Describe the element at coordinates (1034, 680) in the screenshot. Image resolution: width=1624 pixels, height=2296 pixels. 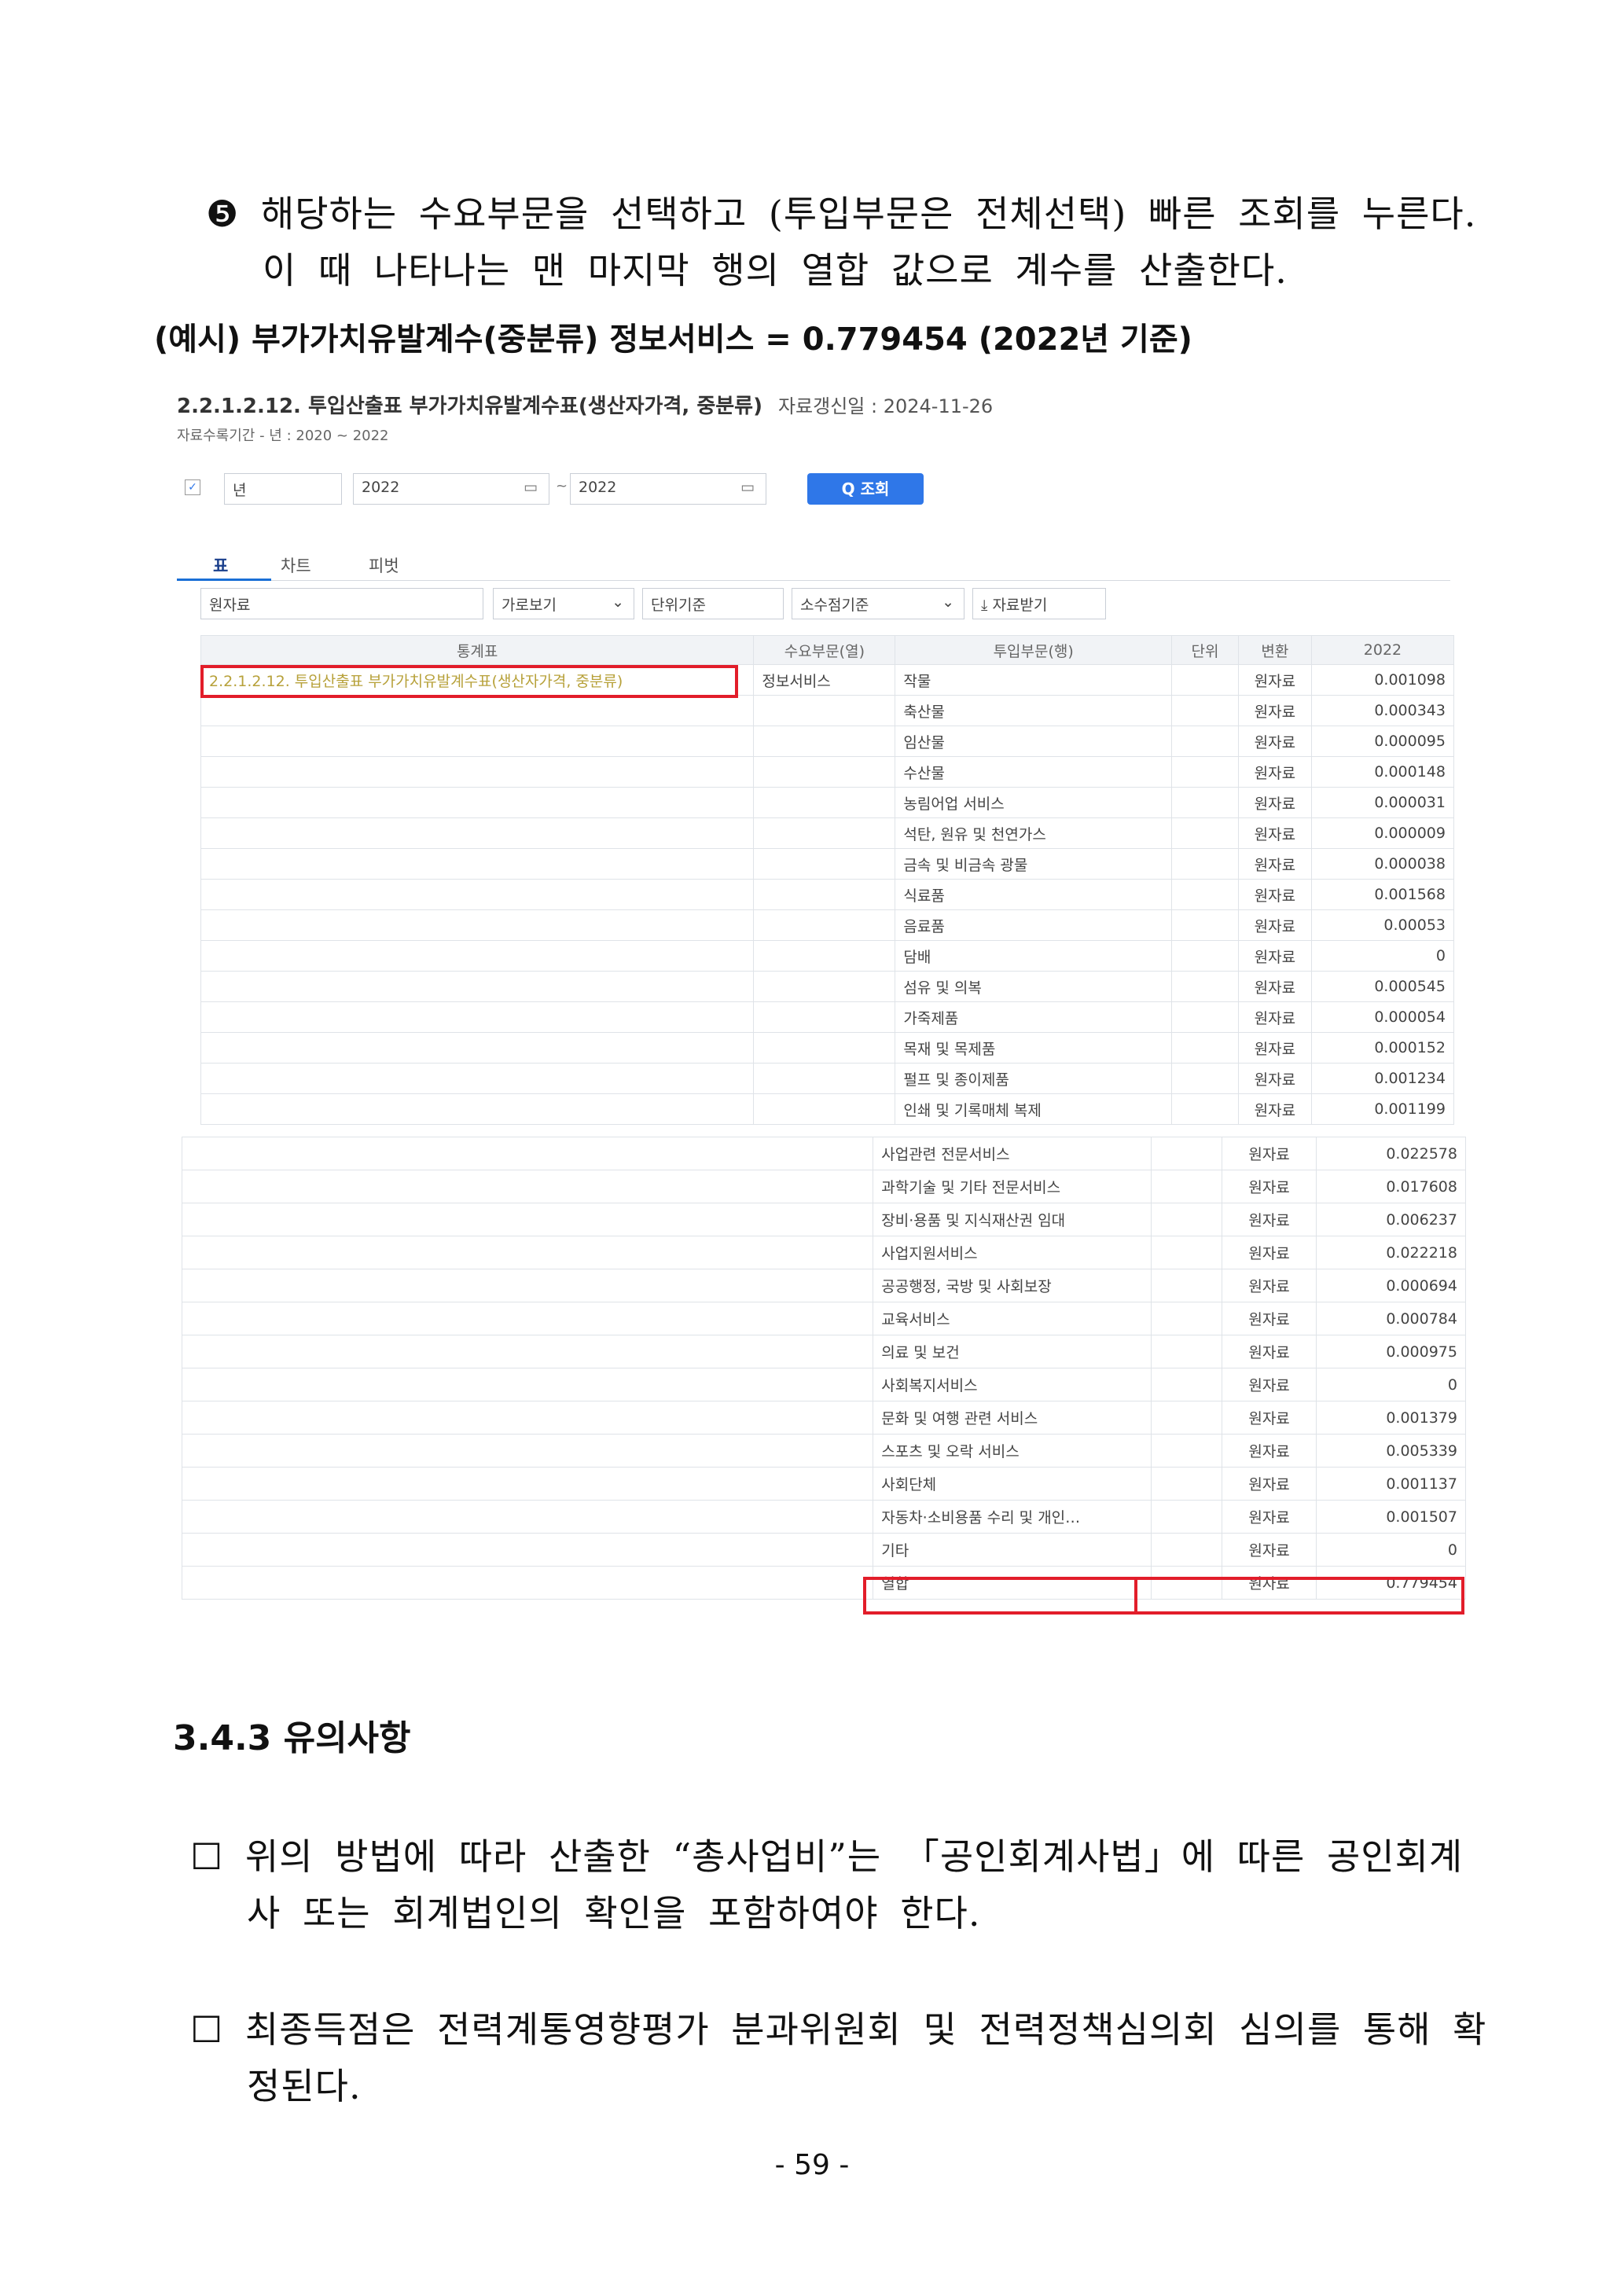
I see `input-sector-cell: 작물` at that location.